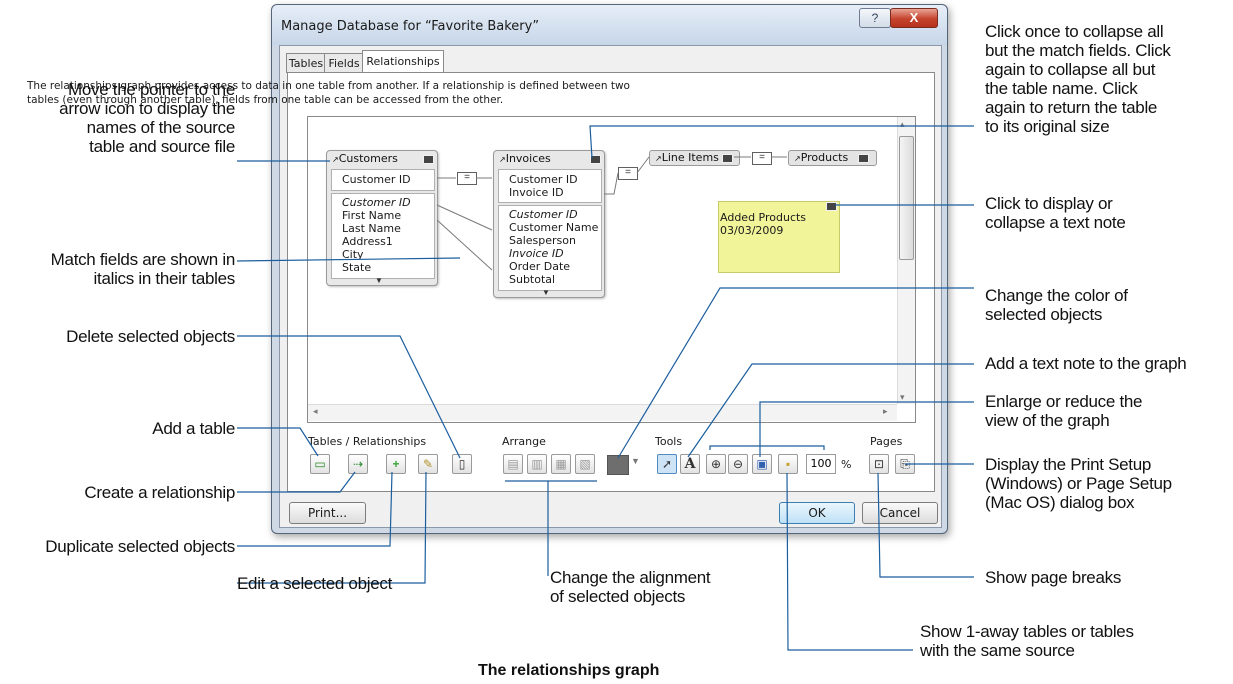 The image size is (1233, 684). I want to click on callout-delete: Delete selected objects, so click(150, 336).